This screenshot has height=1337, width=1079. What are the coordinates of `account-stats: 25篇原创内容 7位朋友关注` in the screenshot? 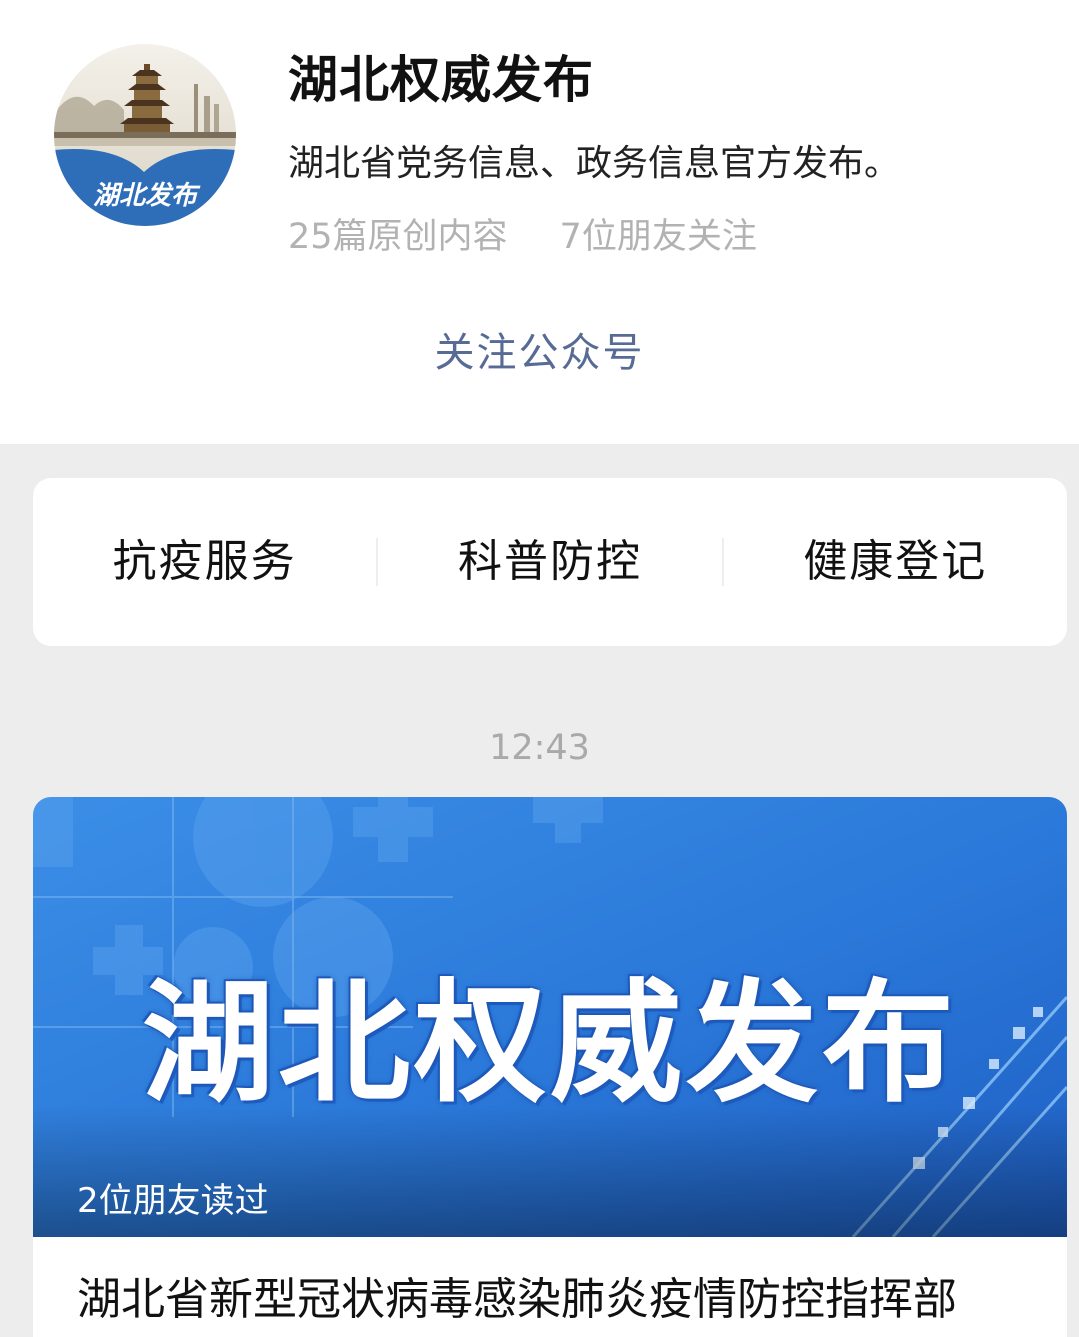 It's located at (522, 233).